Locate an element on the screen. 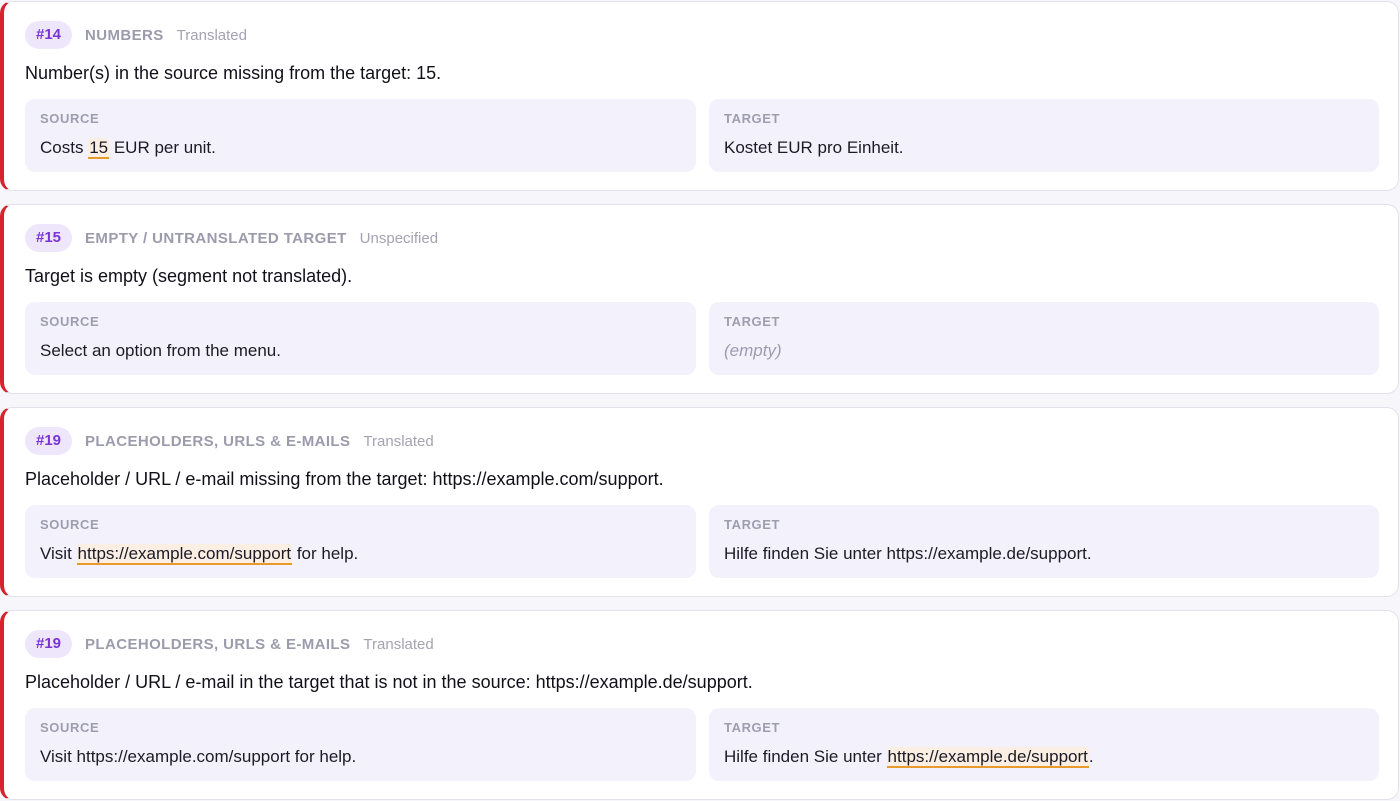 The image size is (1400, 801). issue-number-badge: #15 is located at coordinates (49, 238).